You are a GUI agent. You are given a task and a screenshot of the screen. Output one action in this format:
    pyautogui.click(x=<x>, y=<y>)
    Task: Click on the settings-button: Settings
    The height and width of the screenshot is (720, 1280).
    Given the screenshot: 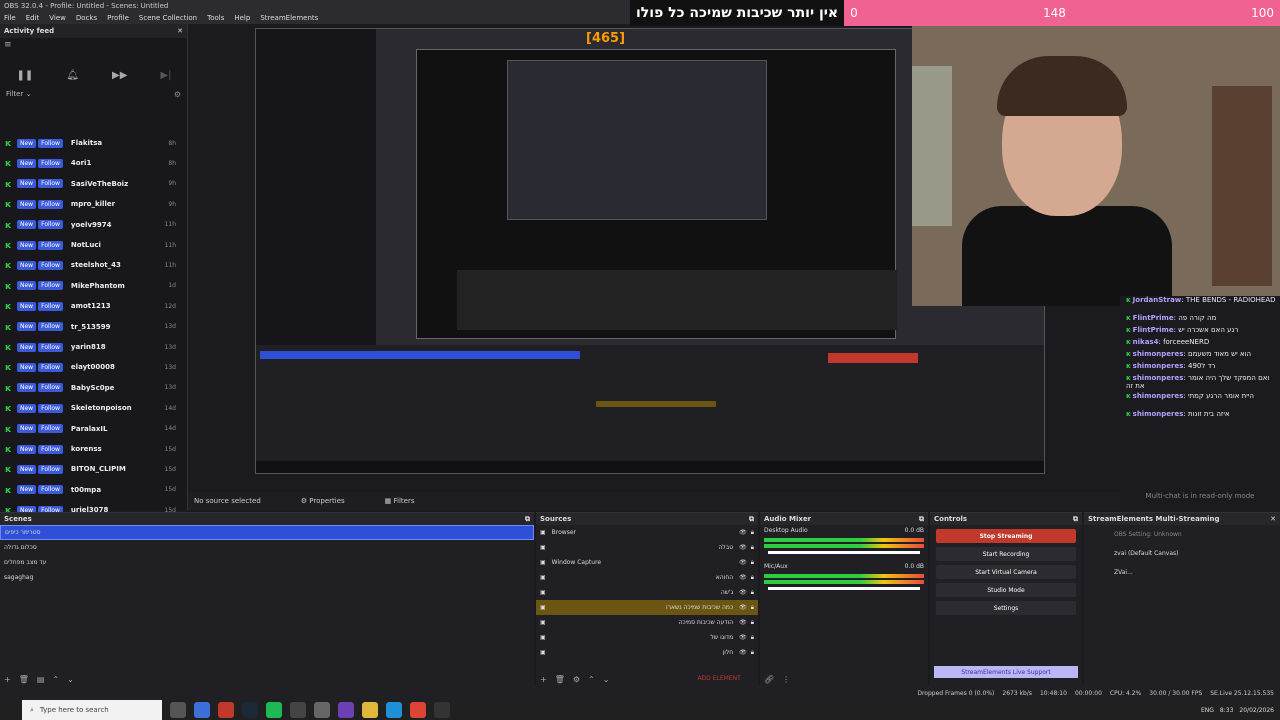 What is the action you would take?
    pyautogui.click(x=1006, y=608)
    